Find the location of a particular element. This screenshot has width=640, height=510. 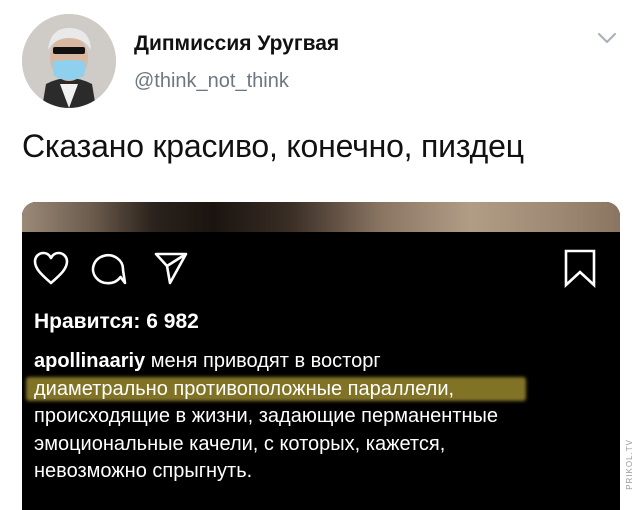

caption-line-2: диаметрально противоположные параллели, is located at coordinates (244, 388).